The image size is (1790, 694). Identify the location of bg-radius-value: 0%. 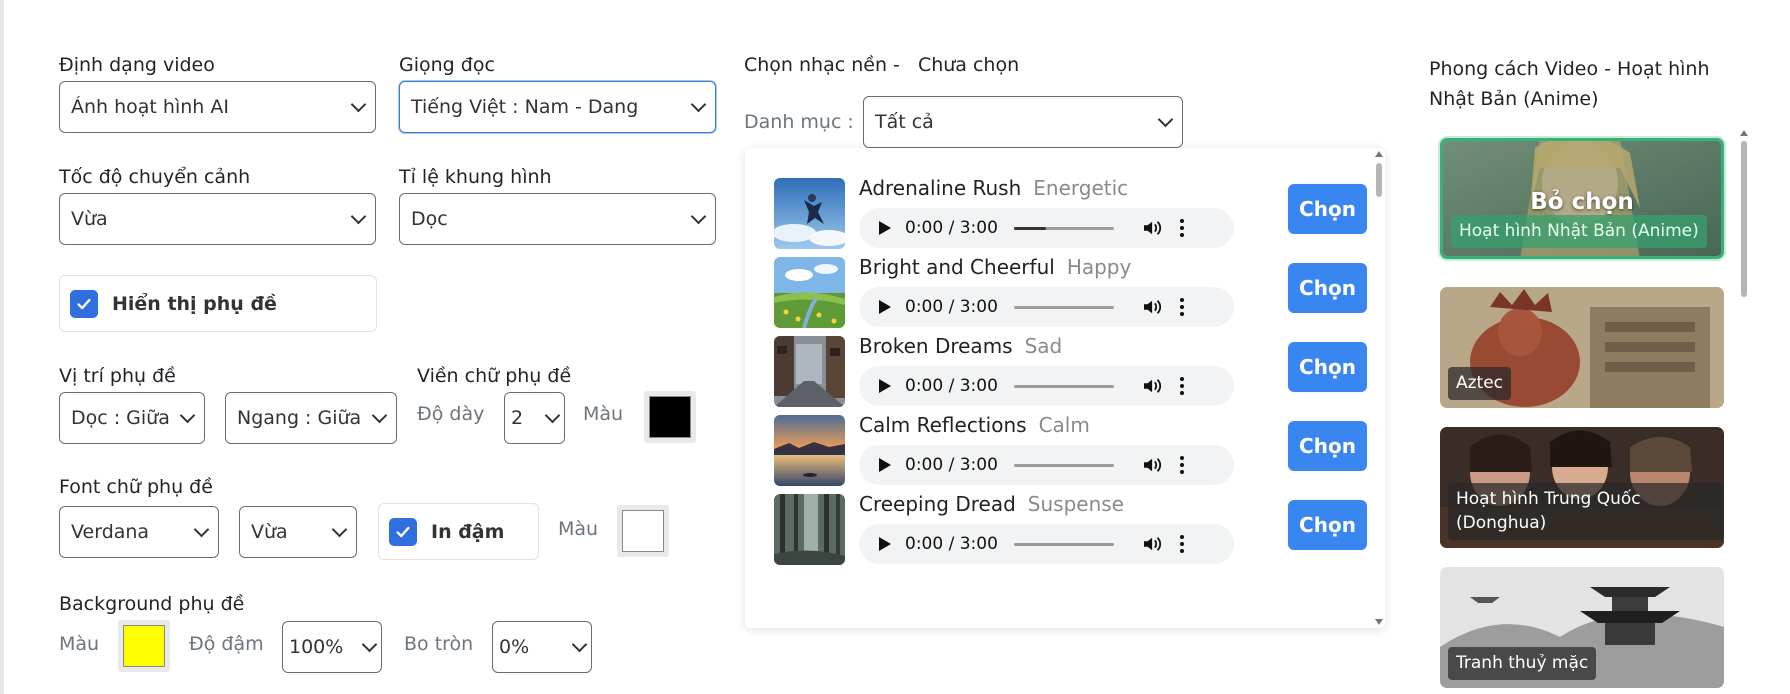
(514, 647).